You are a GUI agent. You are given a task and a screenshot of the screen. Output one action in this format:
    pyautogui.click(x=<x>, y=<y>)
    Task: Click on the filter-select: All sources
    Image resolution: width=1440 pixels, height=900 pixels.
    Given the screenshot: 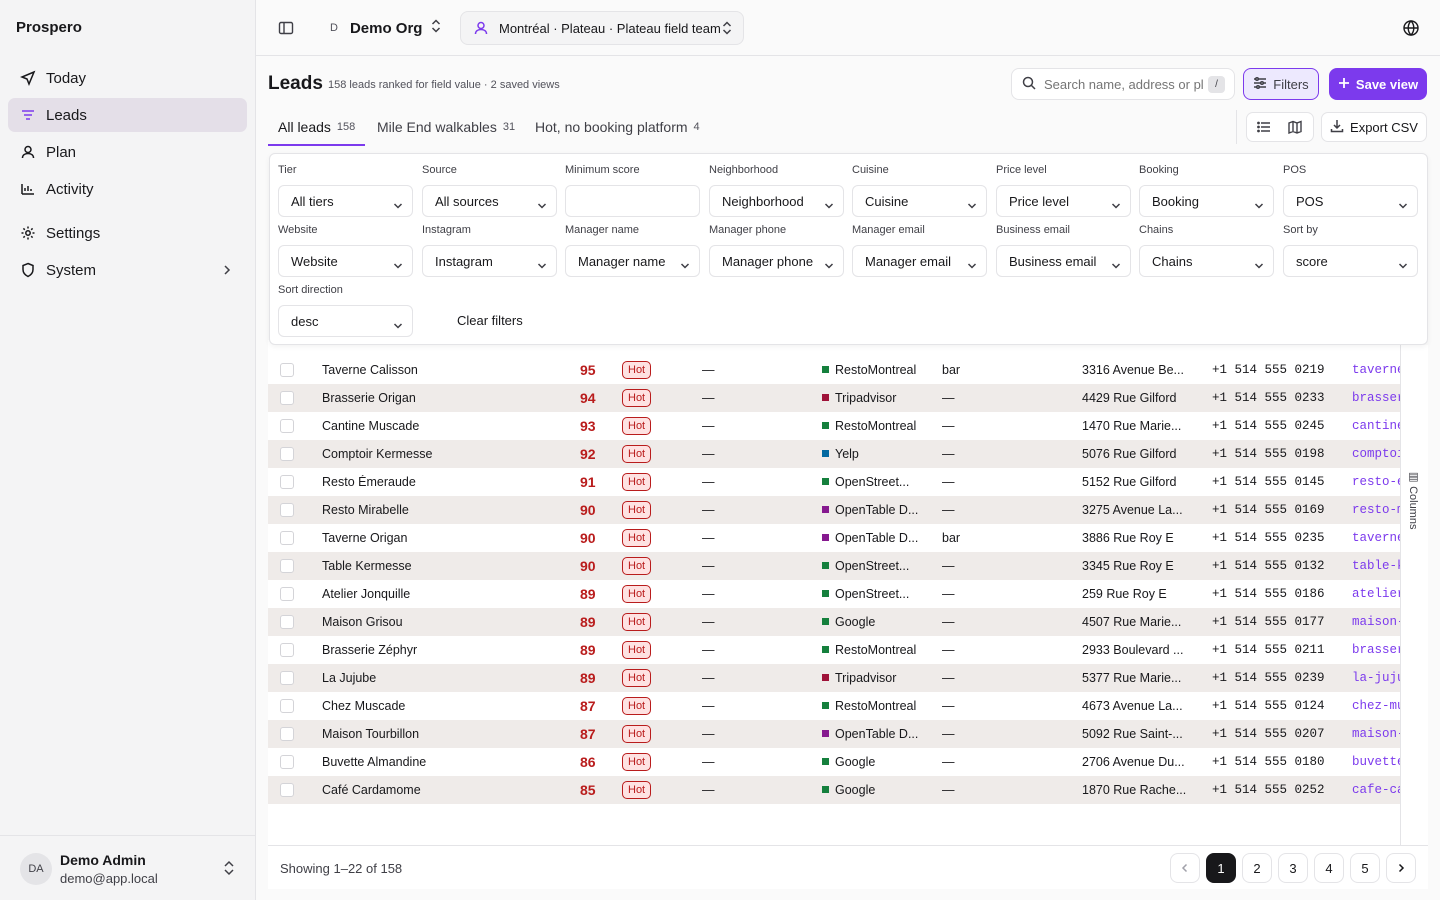 What is the action you would take?
    pyautogui.click(x=489, y=201)
    